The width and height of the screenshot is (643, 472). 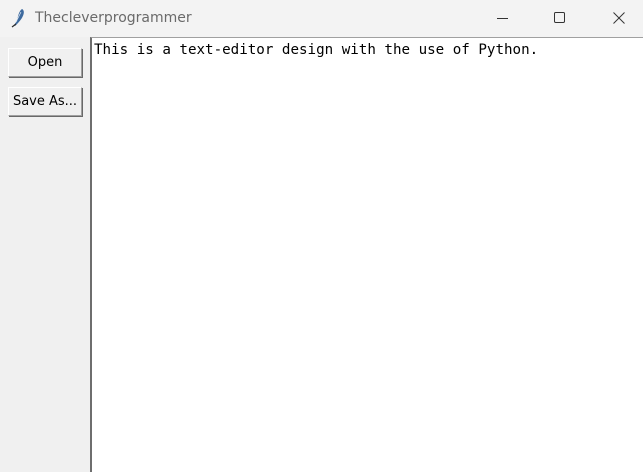 What do you see at coordinates (19, 18) in the screenshot?
I see `feather-icon` at bounding box center [19, 18].